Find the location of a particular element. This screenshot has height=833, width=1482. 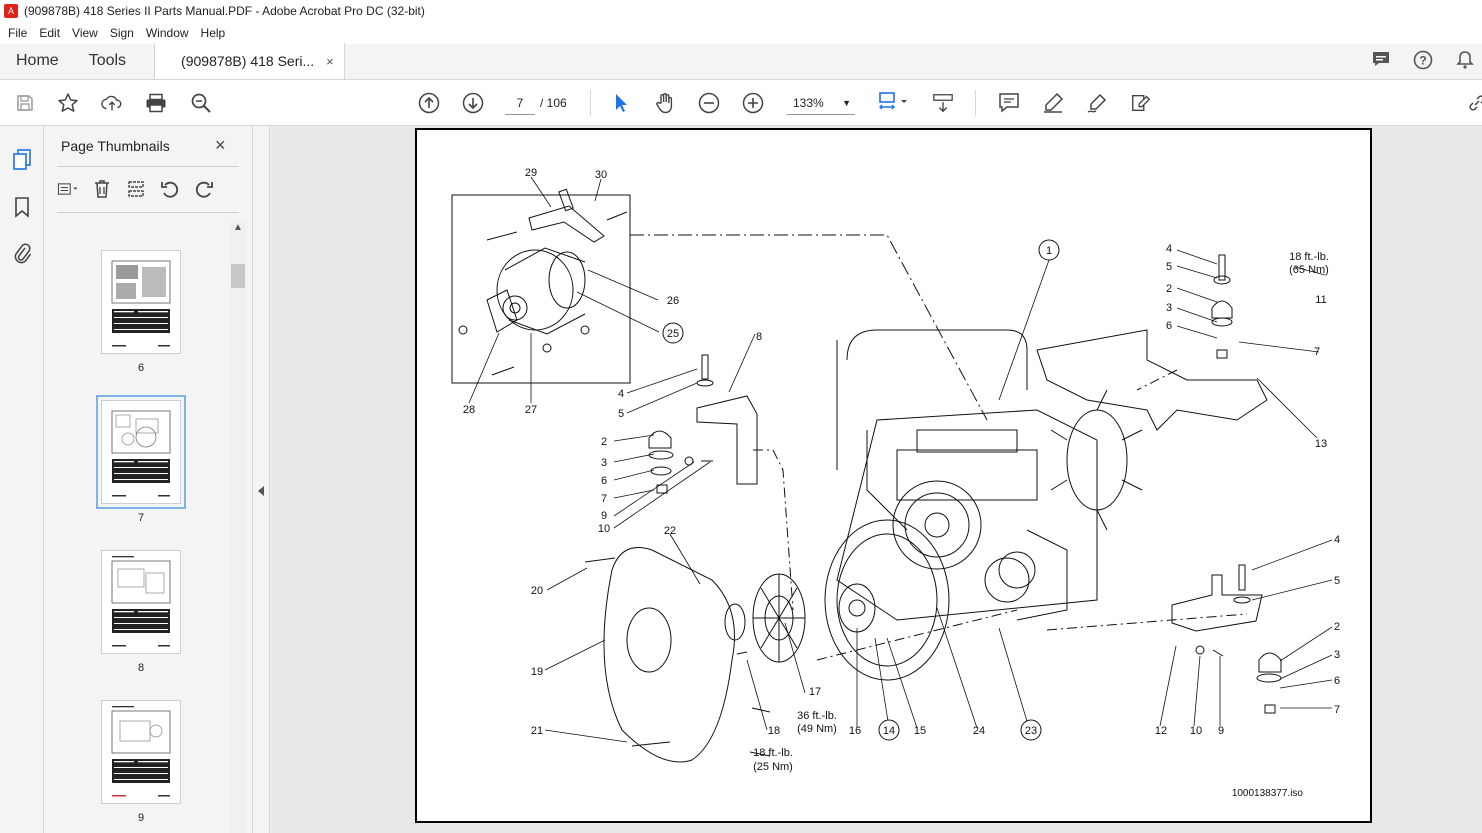

delete-page-icon is located at coordinates (102, 189).